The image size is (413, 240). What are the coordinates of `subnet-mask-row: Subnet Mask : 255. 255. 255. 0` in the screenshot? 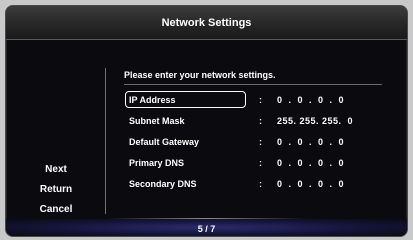 It's located at (259, 121).